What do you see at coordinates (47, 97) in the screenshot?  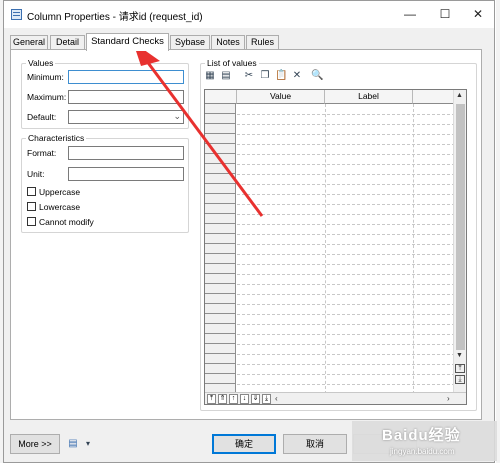 I see `maximum-label: Maximum:` at bounding box center [47, 97].